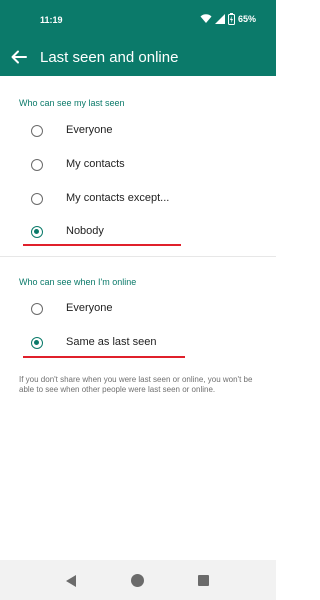  I want to click on nav-home-icon, so click(137, 580).